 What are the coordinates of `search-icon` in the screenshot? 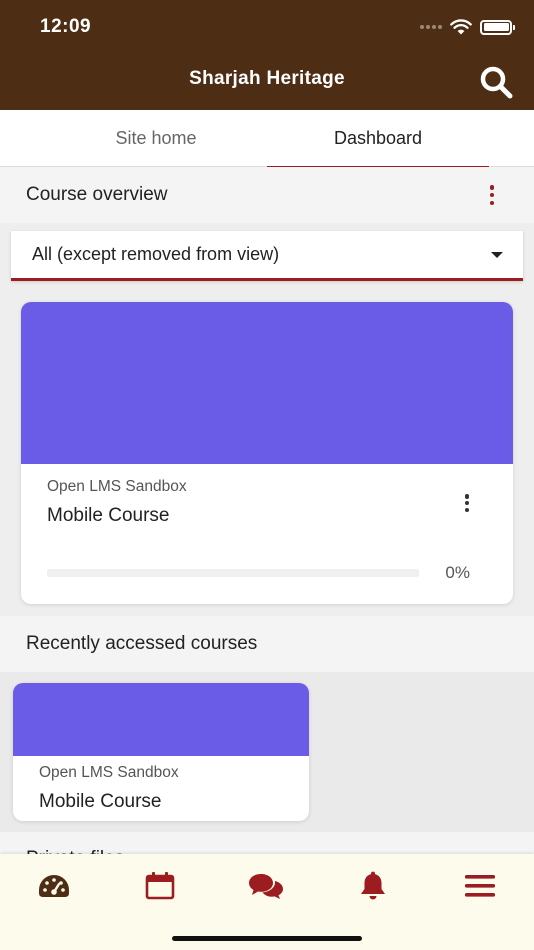 It's located at (496, 82).